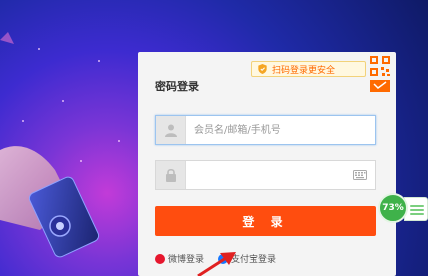 This screenshot has height=276, width=428. Describe the element at coordinates (216, 264) in the screenshot. I see `pointer-arrow-icon` at that location.